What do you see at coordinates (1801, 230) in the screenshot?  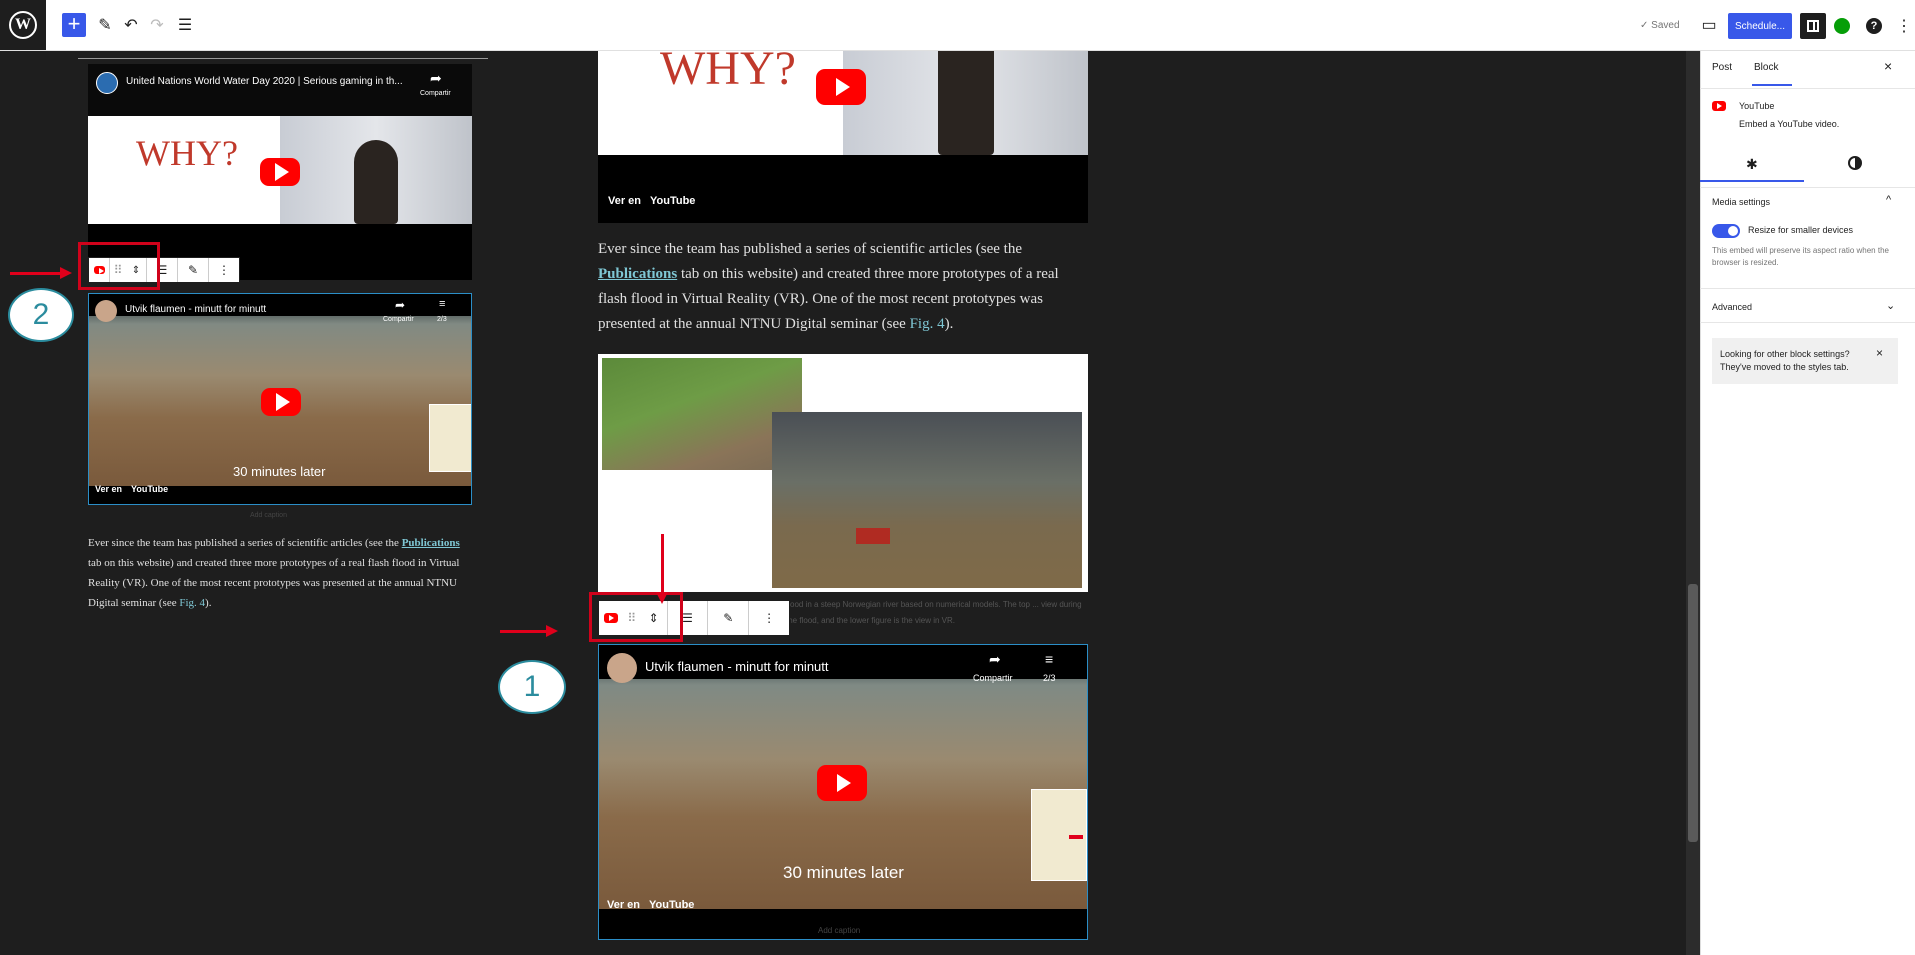 I see `toggle-label: Resize for smaller devices` at bounding box center [1801, 230].